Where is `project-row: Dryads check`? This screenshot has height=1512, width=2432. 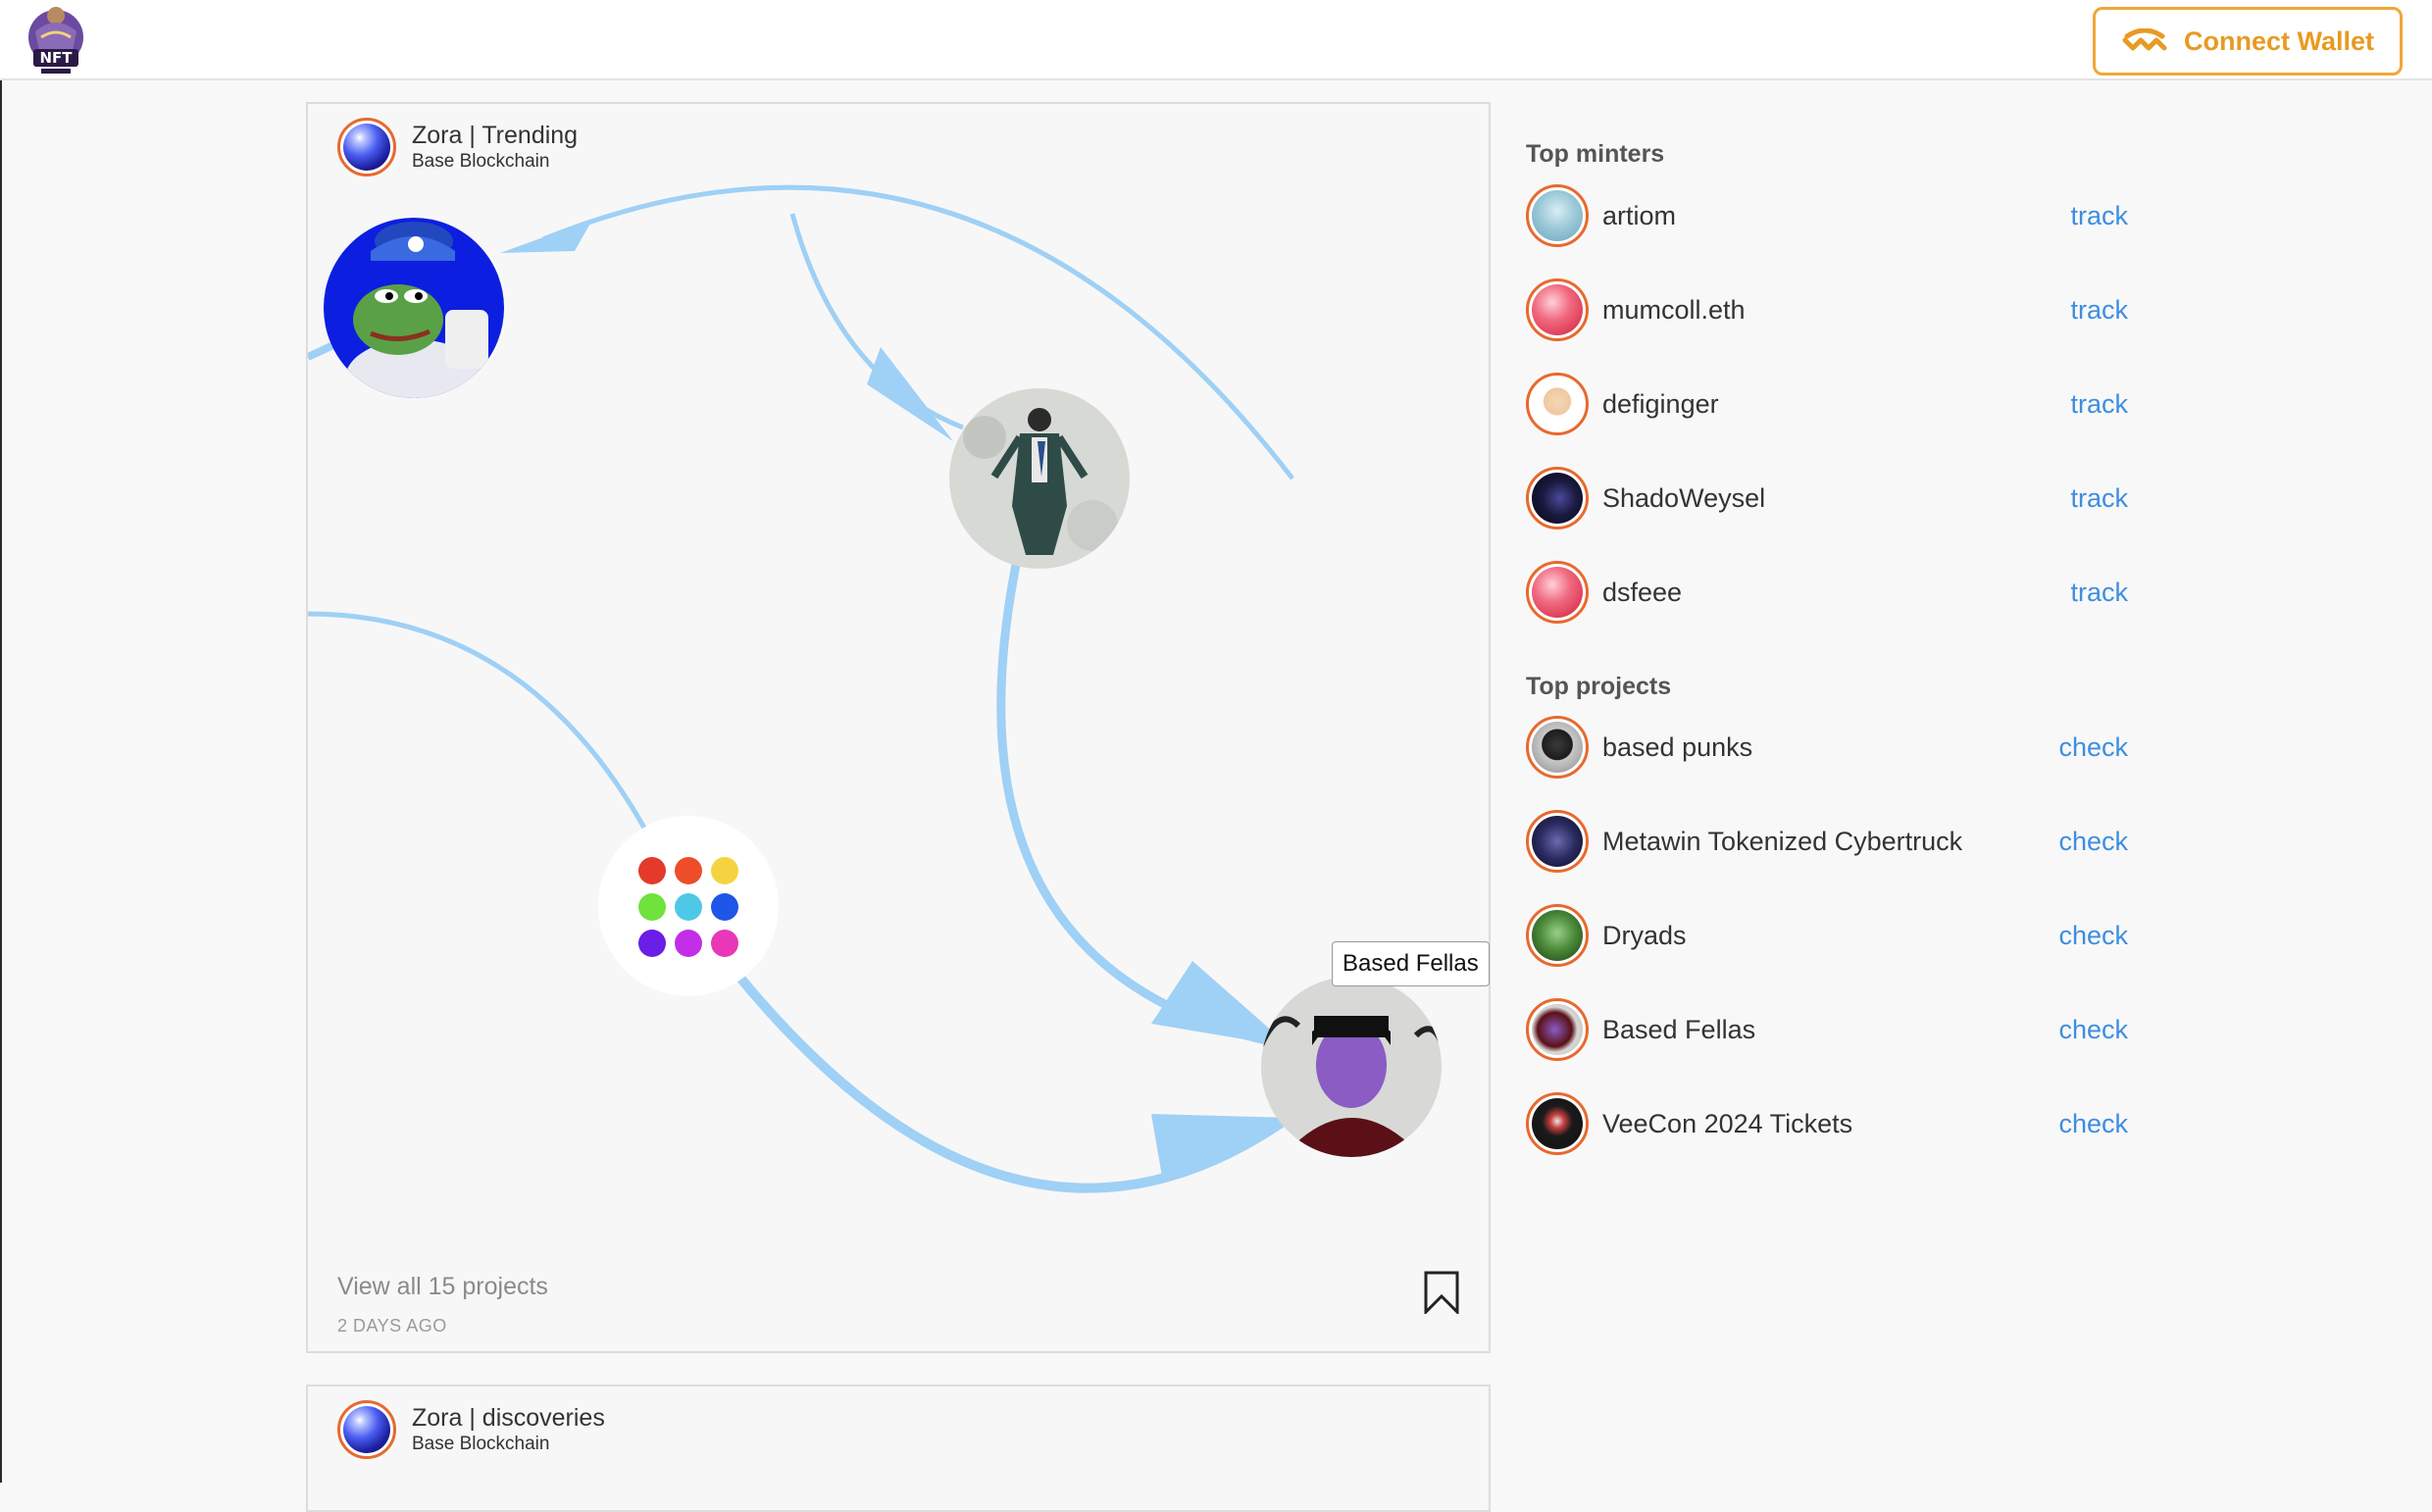 project-row: Dryads check is located at coordinates (1830, 935).